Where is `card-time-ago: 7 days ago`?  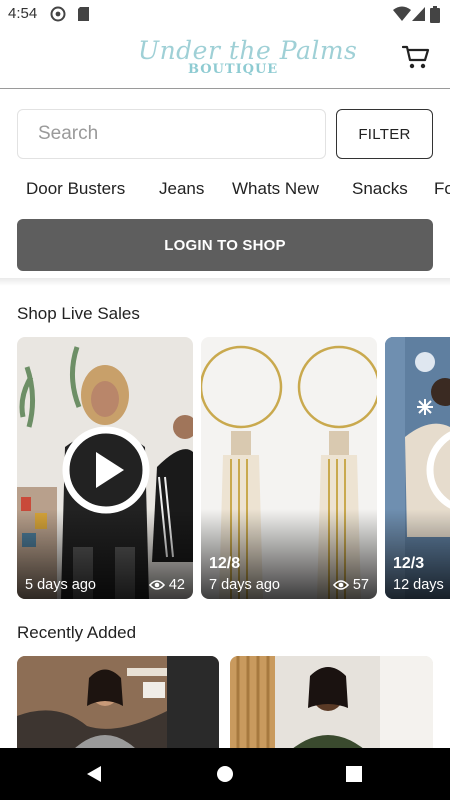 card-time-ago: 7 days ago is located at coordinates (244, 585).